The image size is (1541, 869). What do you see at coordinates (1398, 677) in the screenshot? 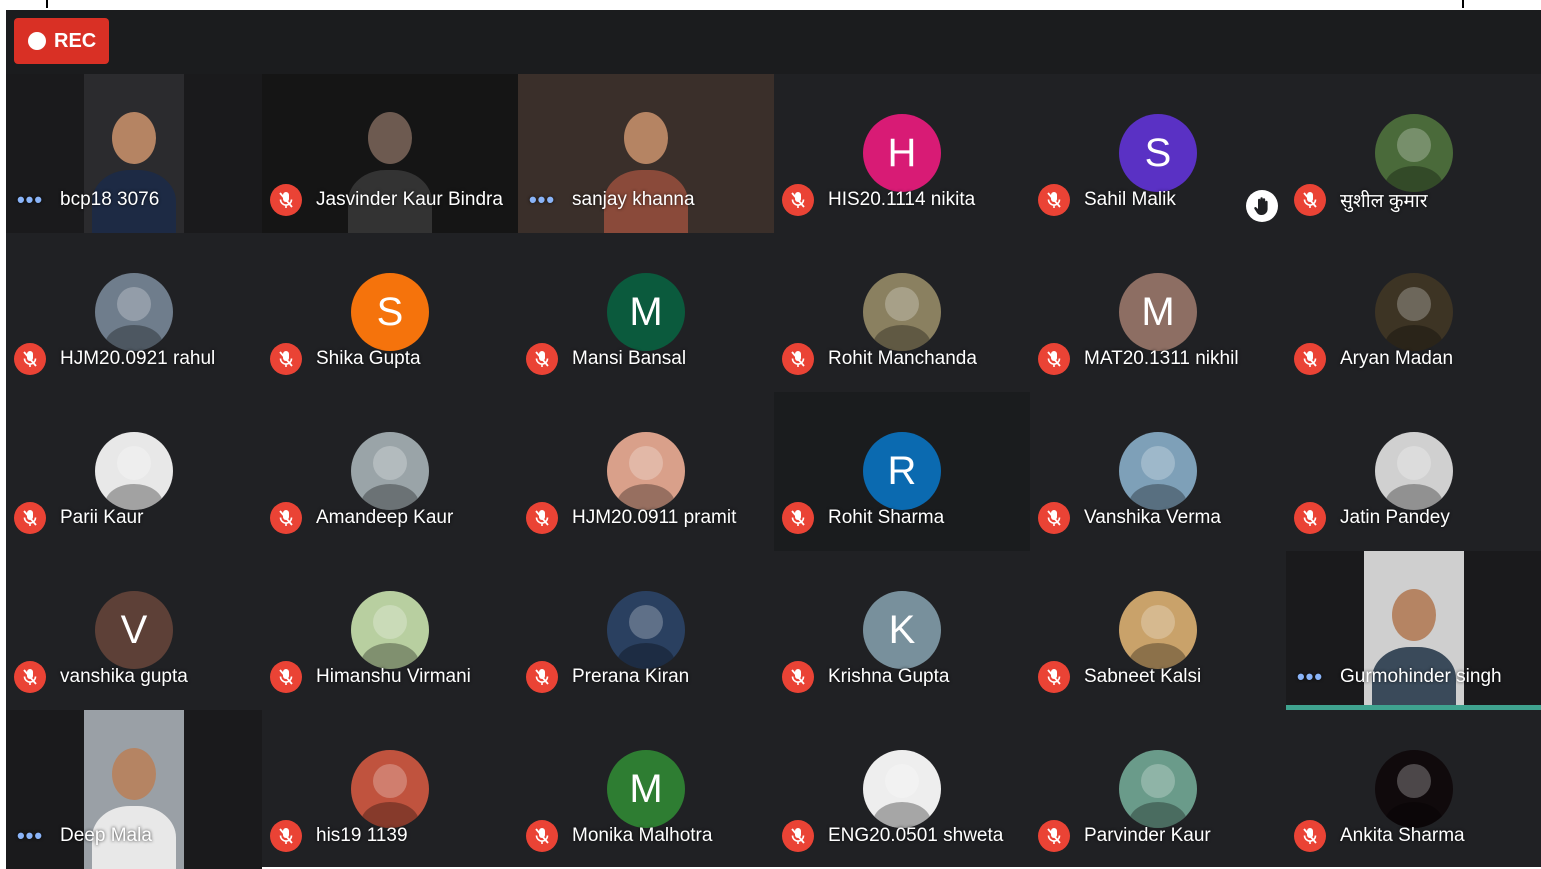
I see `participant-label: ••• Gurmohinder singh` at bounding box center [1398, 677].